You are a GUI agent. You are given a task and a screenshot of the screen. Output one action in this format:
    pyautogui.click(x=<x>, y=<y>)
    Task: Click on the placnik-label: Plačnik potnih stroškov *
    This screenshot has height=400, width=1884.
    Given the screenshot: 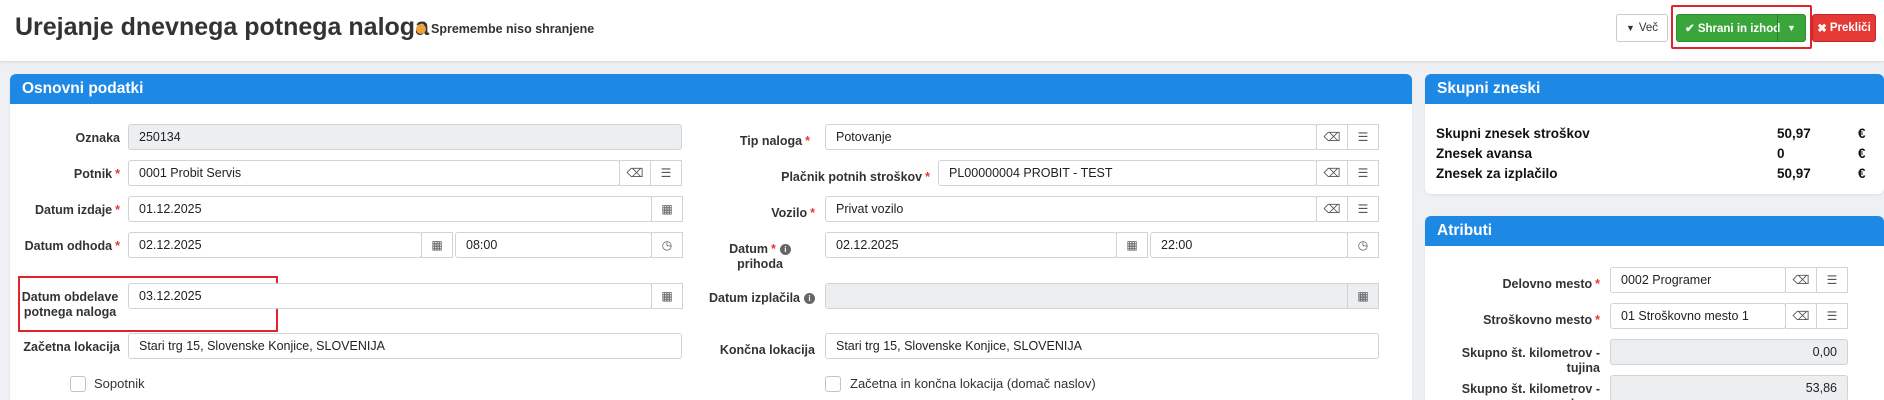 What is the action you would take?
    pyautogui.click(x=855, y=177)
    